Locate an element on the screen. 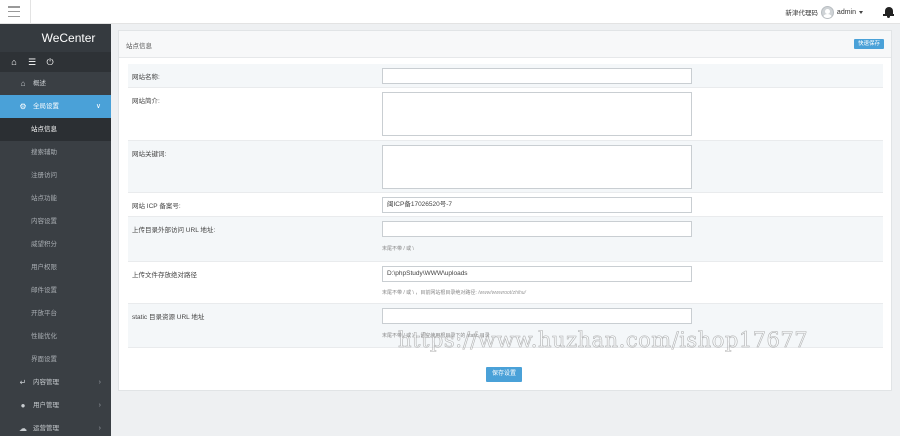 This screenshot has height=436, width=900. form-row-site-description: 网站简介: is located at coordinates (505, 114).